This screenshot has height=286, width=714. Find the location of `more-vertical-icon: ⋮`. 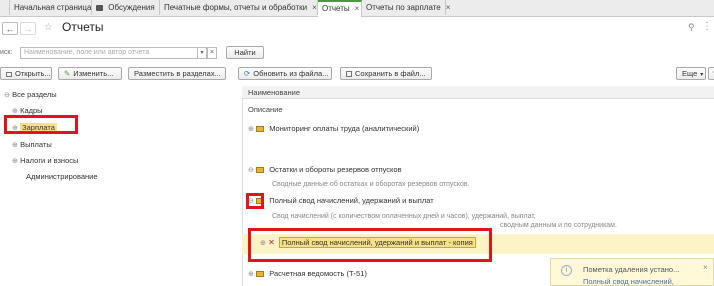

more-vertical-icon: ⋮ is located at coordinates (707, 26).